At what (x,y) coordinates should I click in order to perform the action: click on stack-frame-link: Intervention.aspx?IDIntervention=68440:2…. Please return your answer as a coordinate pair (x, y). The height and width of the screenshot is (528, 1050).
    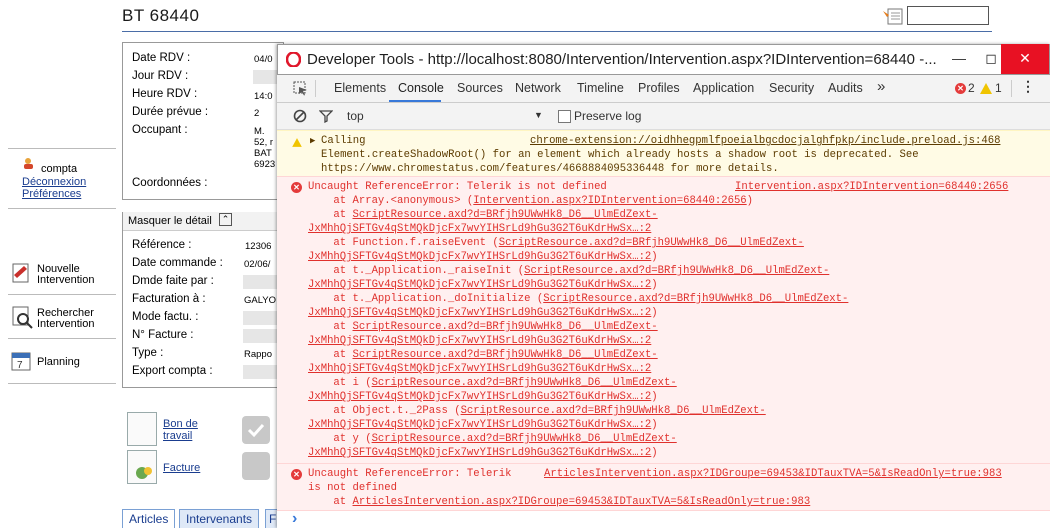
    Looking at the image, I should click on (609, 201).